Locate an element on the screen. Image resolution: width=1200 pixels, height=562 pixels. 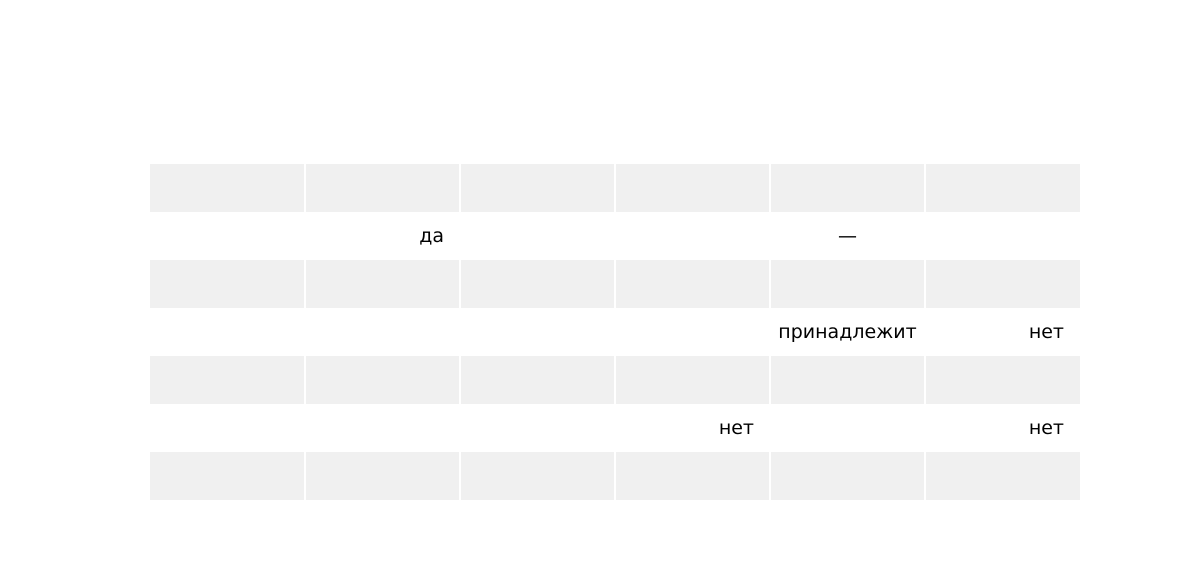
table-row: нет нет is located at coordinates (615, 428).